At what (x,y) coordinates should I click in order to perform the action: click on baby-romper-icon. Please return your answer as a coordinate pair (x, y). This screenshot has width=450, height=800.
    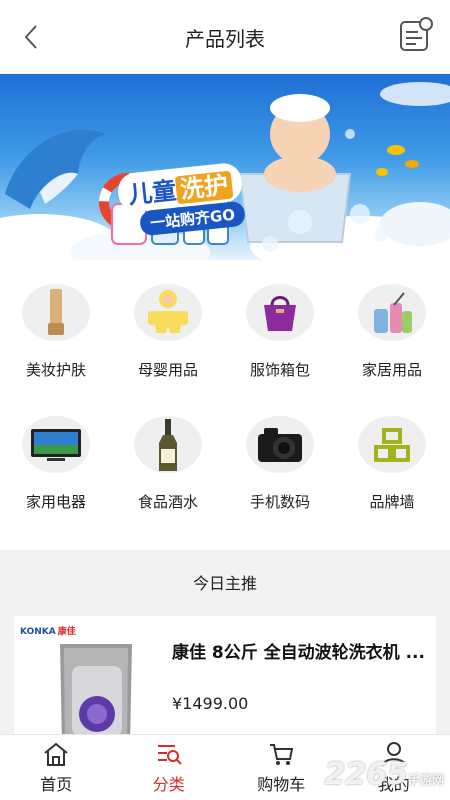
    Looking at the image, I should click on (168, 311).